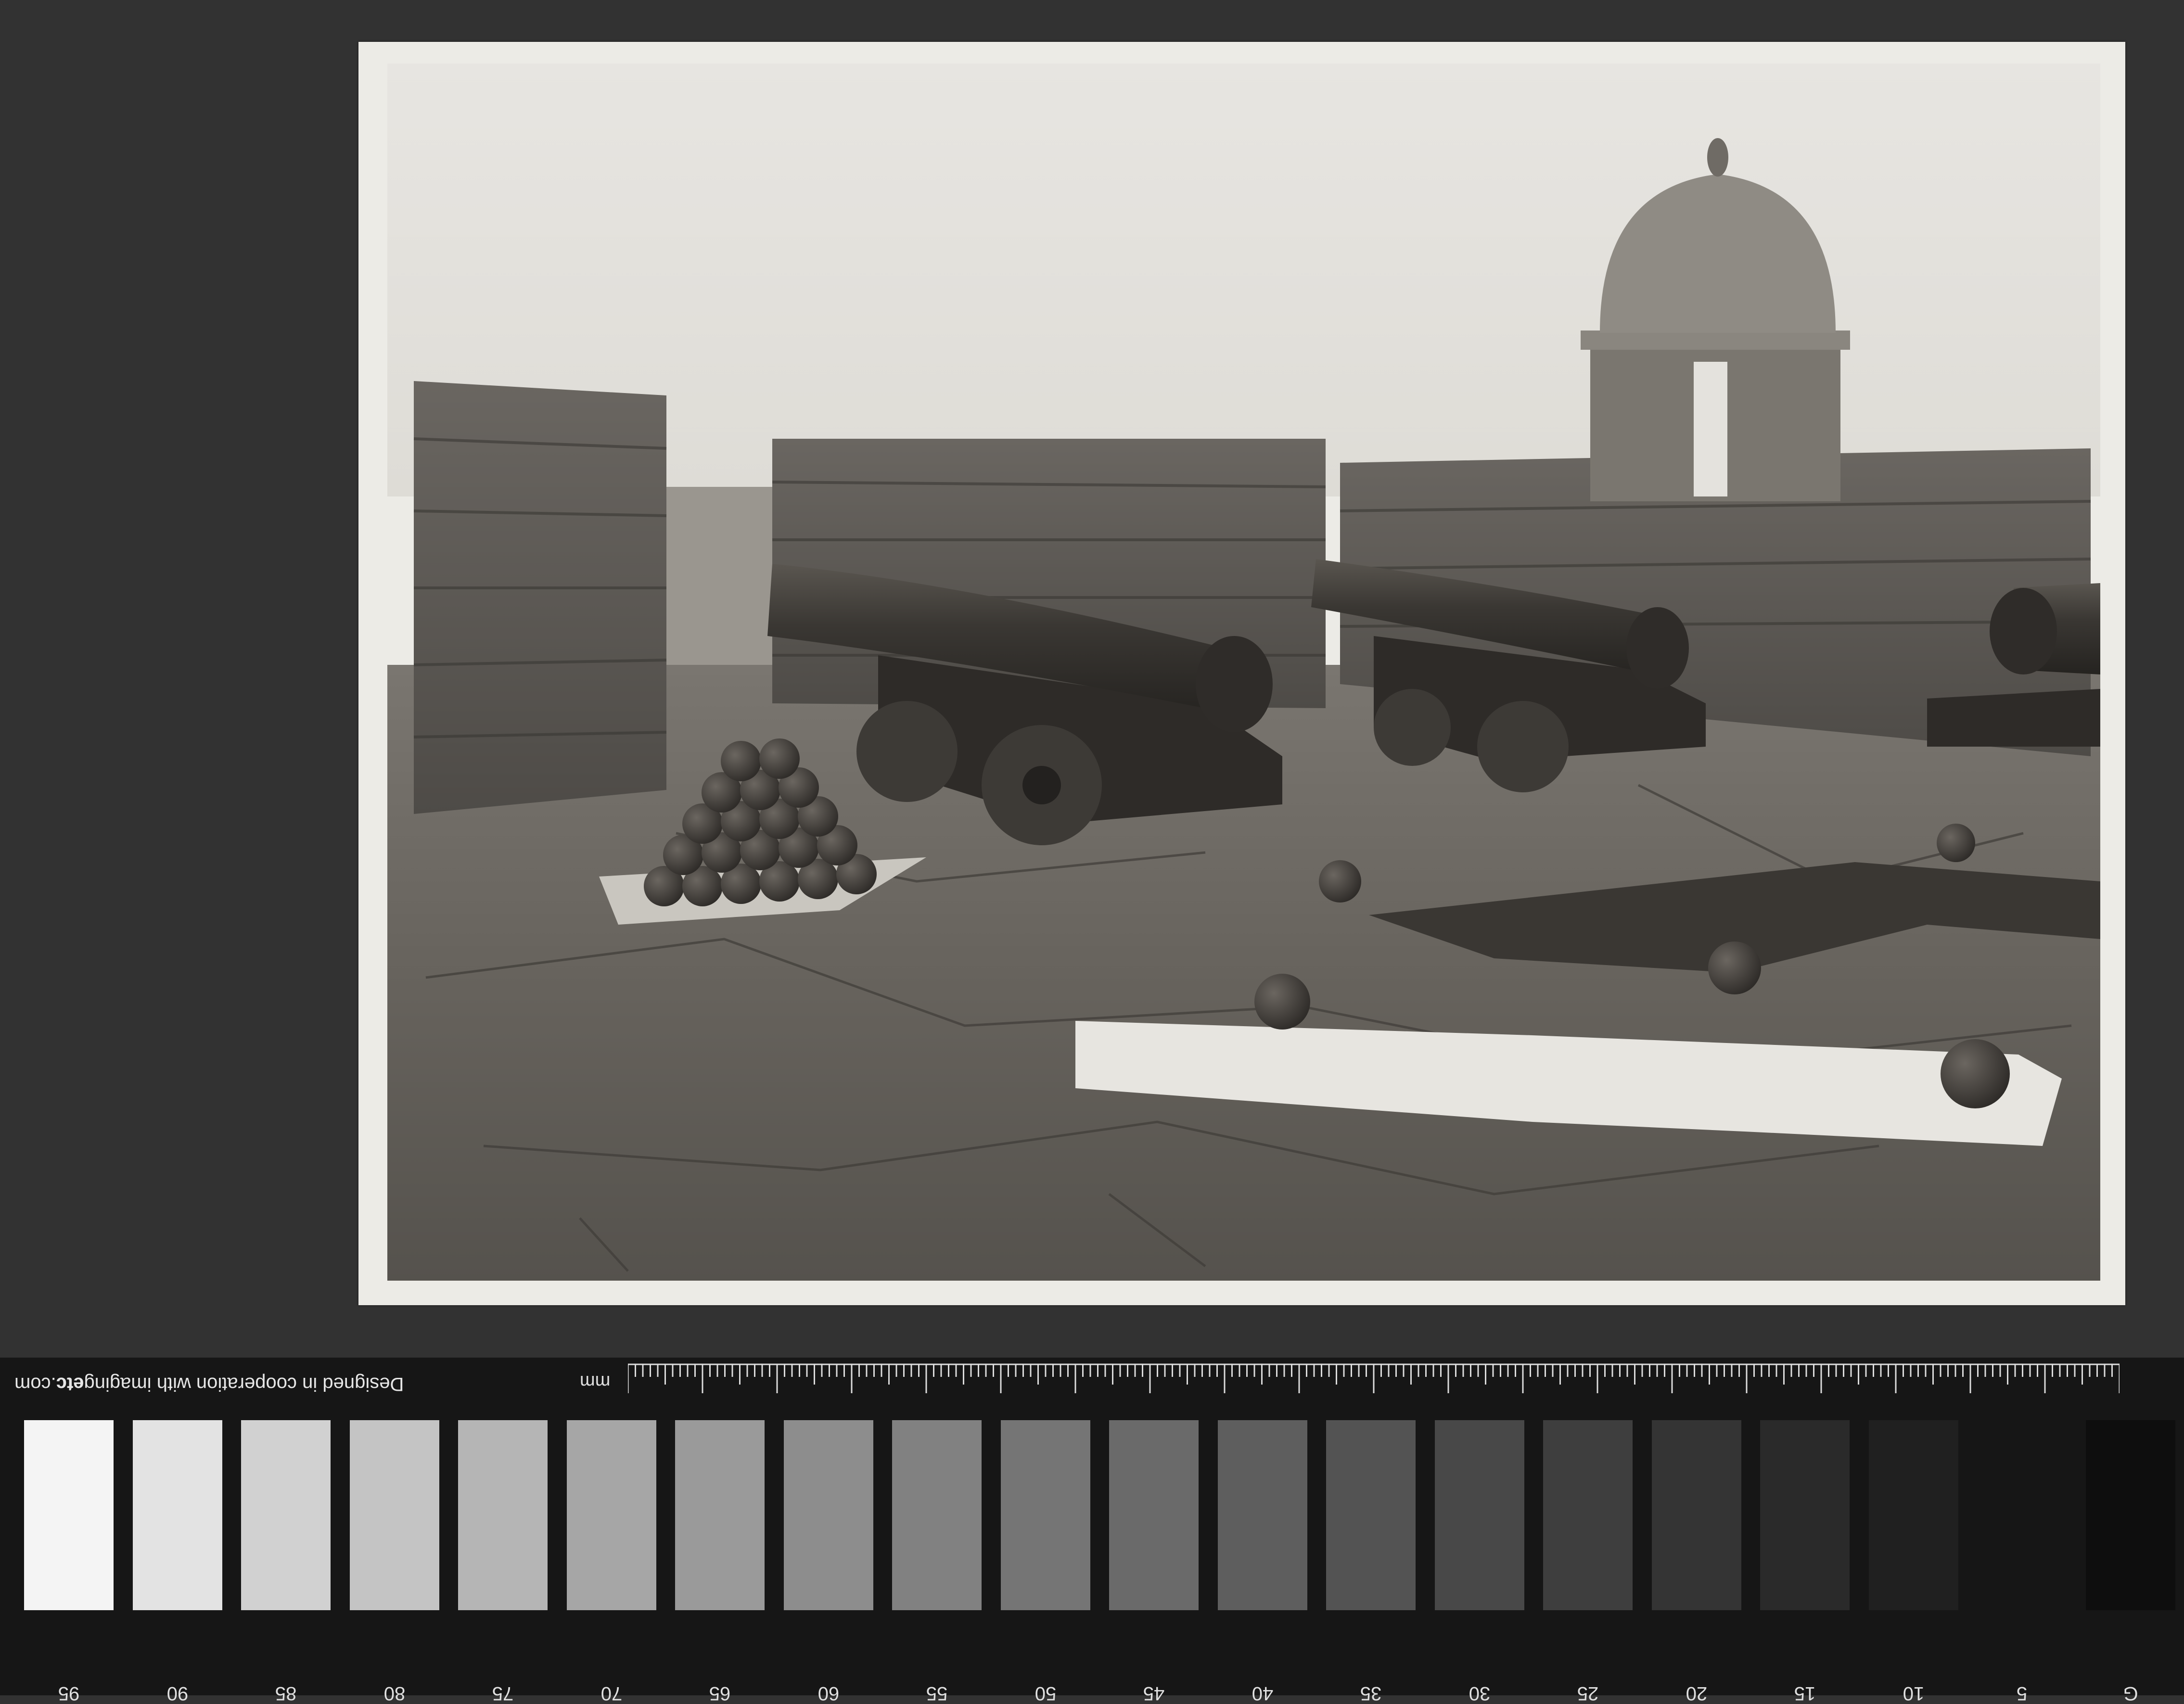 The width and height of the screenshot is (2184, 1704). What do you see at coordinates (1588, 1693) in the screenshot?
I see `patch-label: 25` at bounding box center [1588, 1693].